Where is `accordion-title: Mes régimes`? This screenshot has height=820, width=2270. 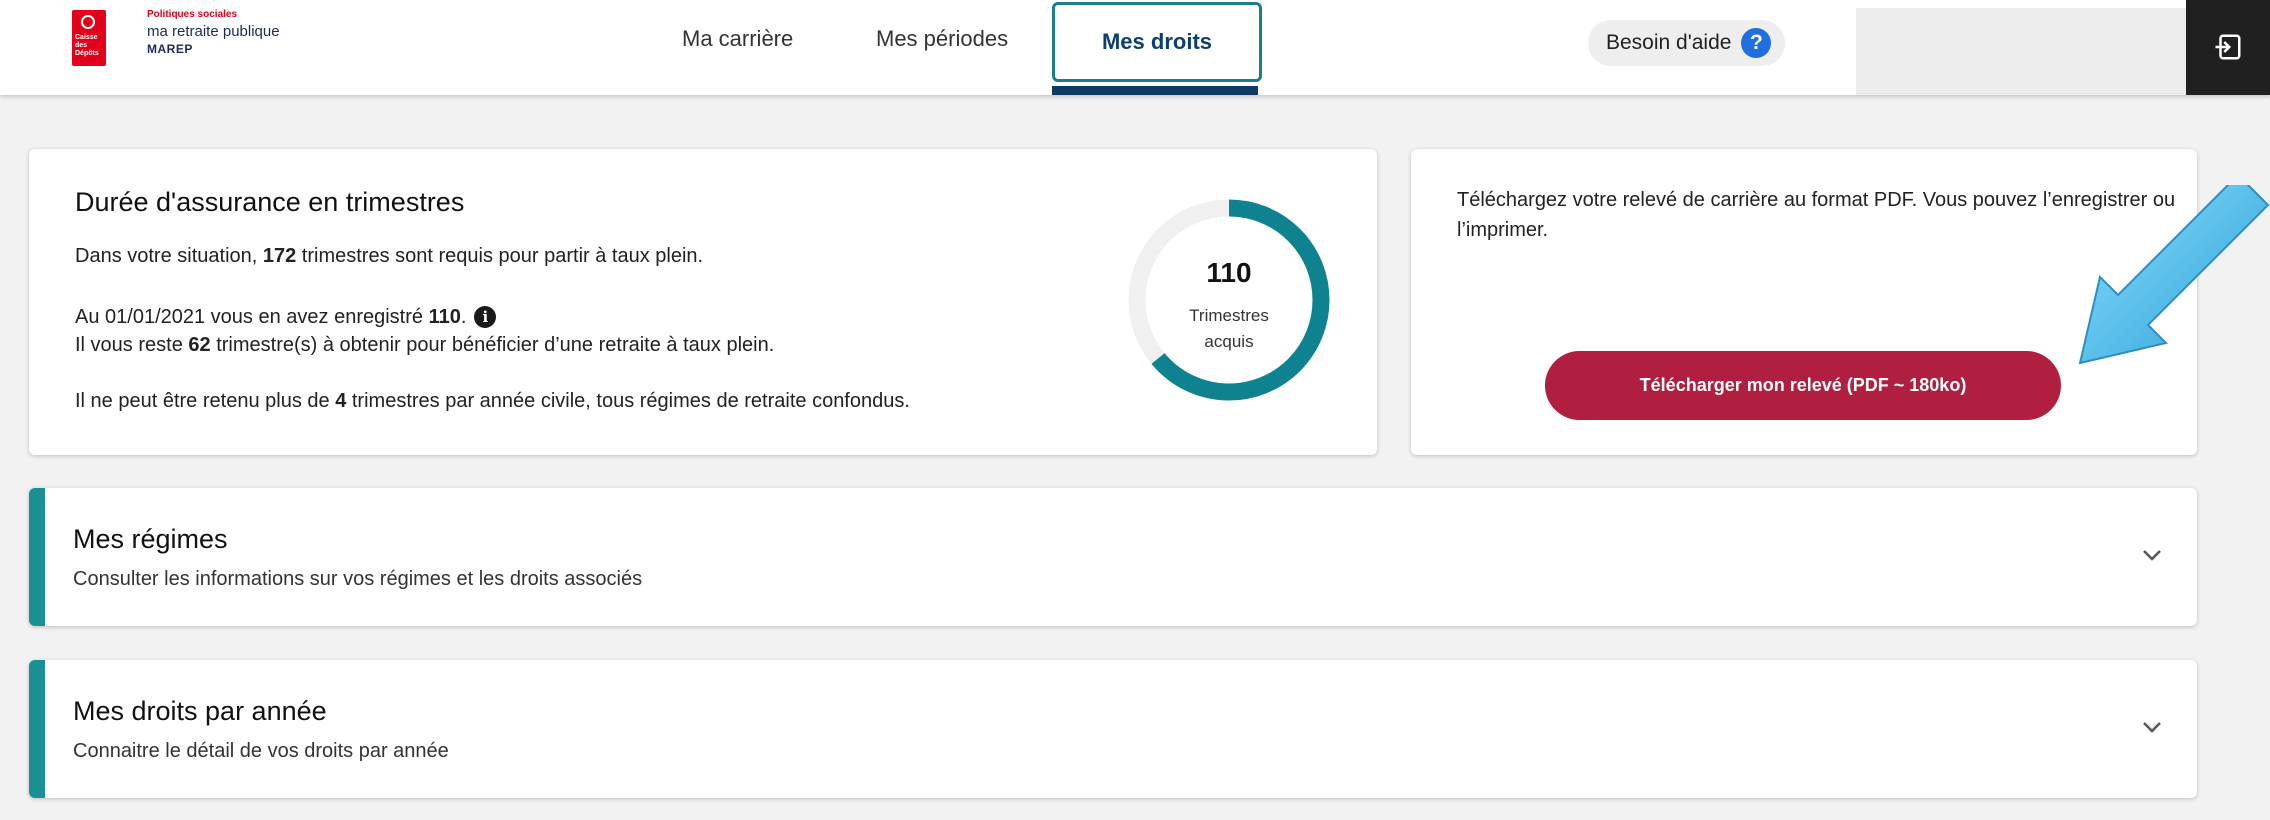
accordion-title: Mes régimes is located at coordinates (150, 539).